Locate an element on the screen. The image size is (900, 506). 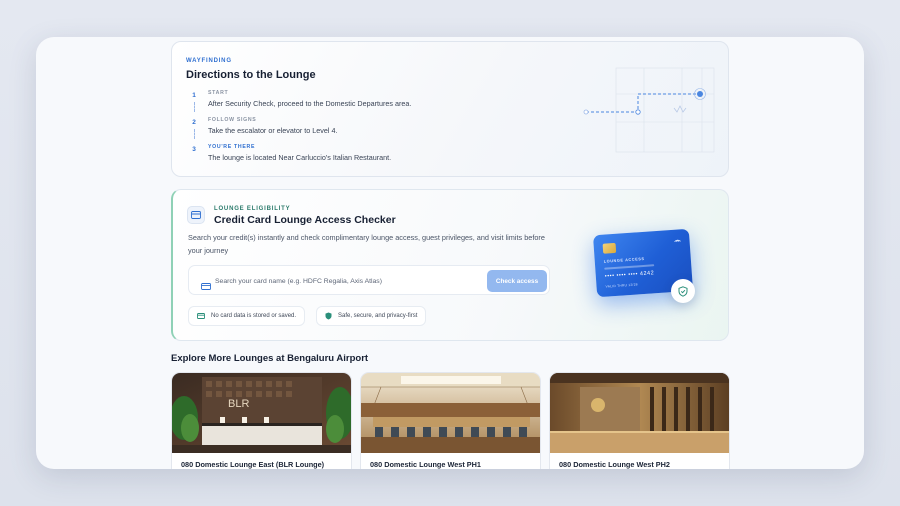
card-stripe is located at coordinates (629, 267).